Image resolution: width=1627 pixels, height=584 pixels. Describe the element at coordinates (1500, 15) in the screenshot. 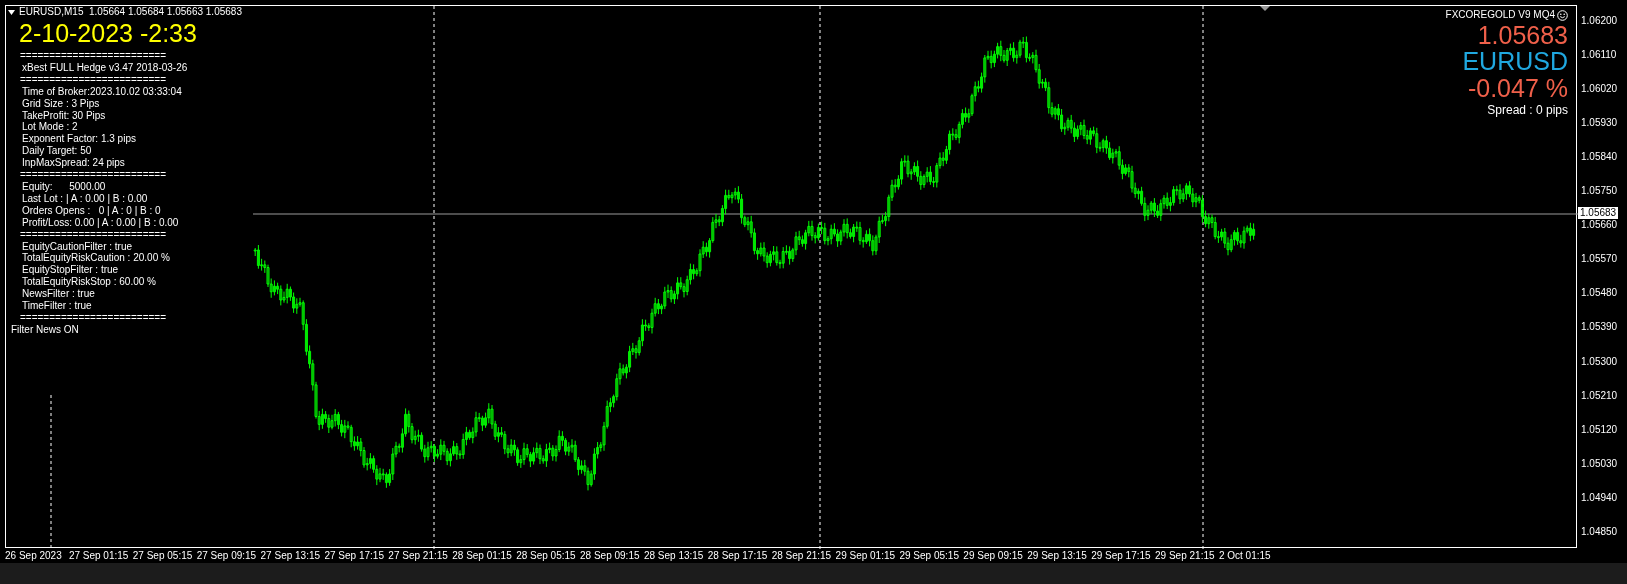

I see `brand-label: FXCOREGOLD V9 MQ4` at that location.